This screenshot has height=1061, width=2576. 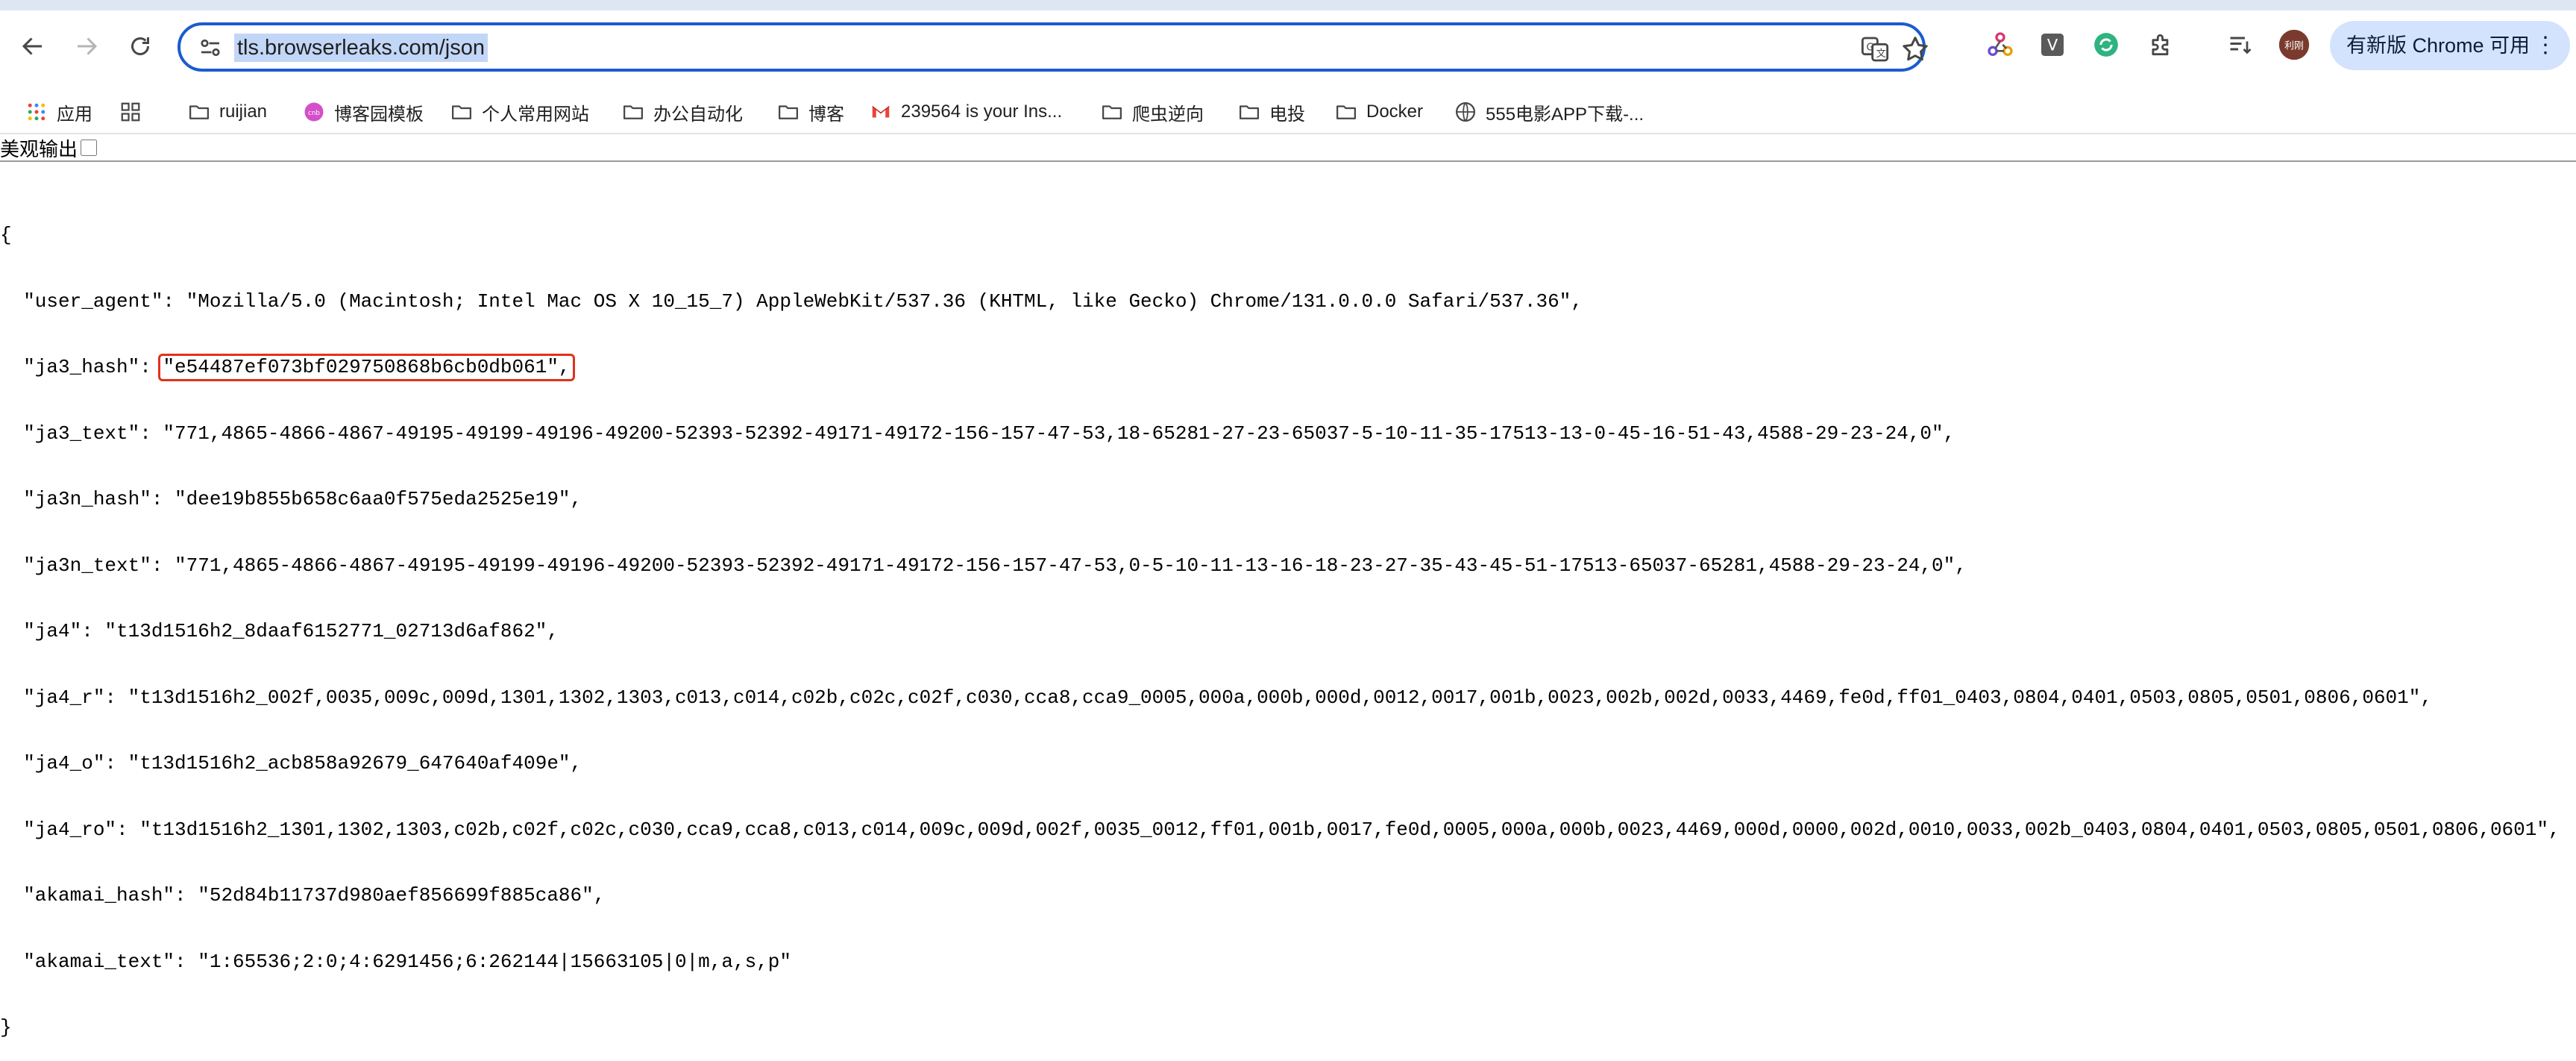 What do you see at coordinates (75, 114) in the screenshot?
I see `bookmark-label: 应用` at bounding box center [75, 114].